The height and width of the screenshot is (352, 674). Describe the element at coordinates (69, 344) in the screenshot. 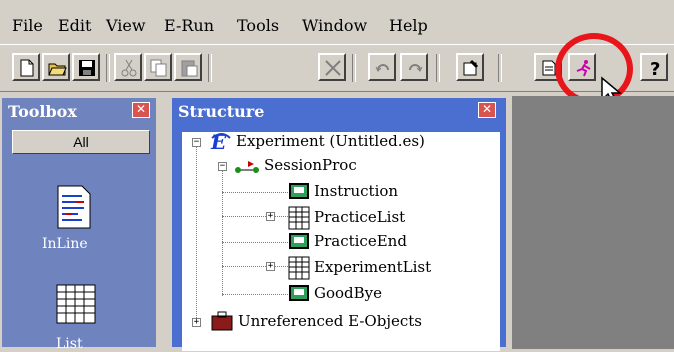

I see `toolbox-item-label: List` at that location.